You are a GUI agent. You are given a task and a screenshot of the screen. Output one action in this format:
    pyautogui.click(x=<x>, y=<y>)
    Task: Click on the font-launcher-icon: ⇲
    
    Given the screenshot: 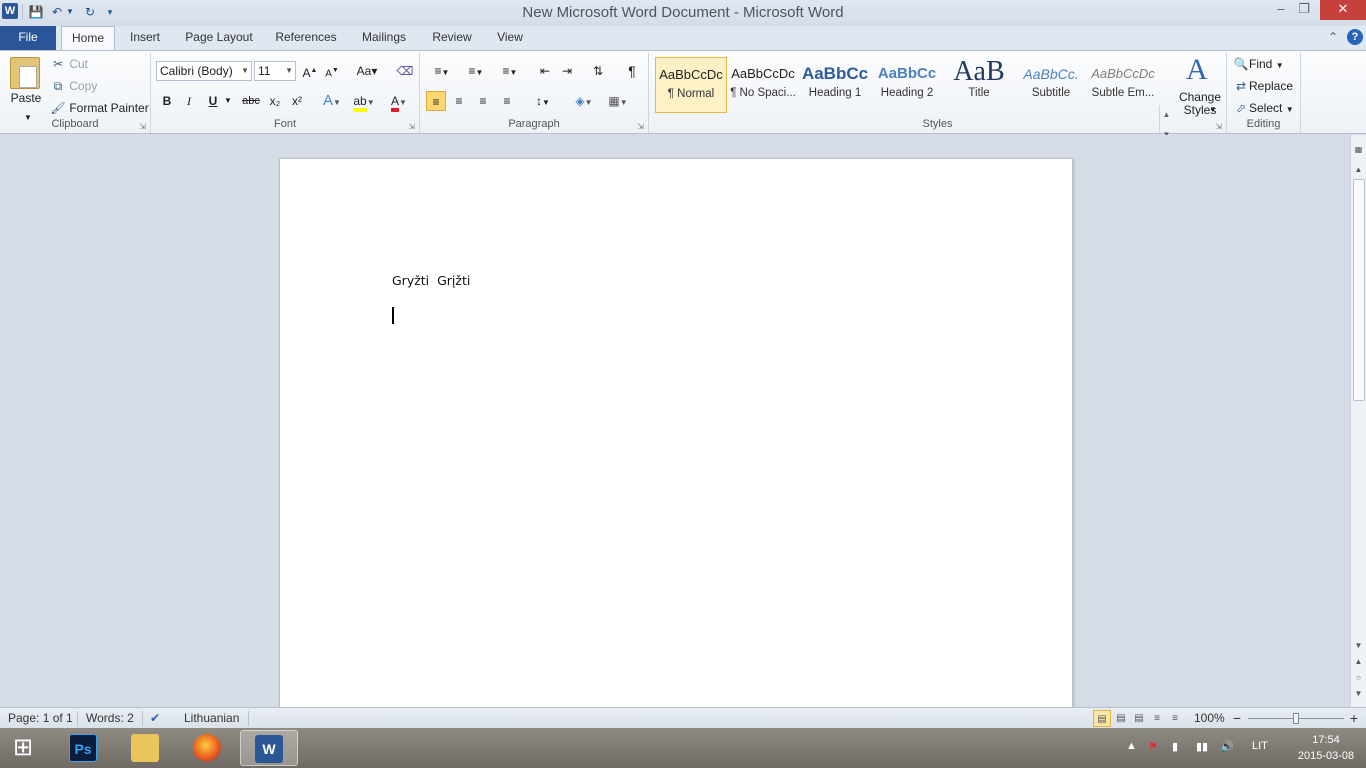 What is the action you would take?
    pyautogui.click(x=411, y=126)
    